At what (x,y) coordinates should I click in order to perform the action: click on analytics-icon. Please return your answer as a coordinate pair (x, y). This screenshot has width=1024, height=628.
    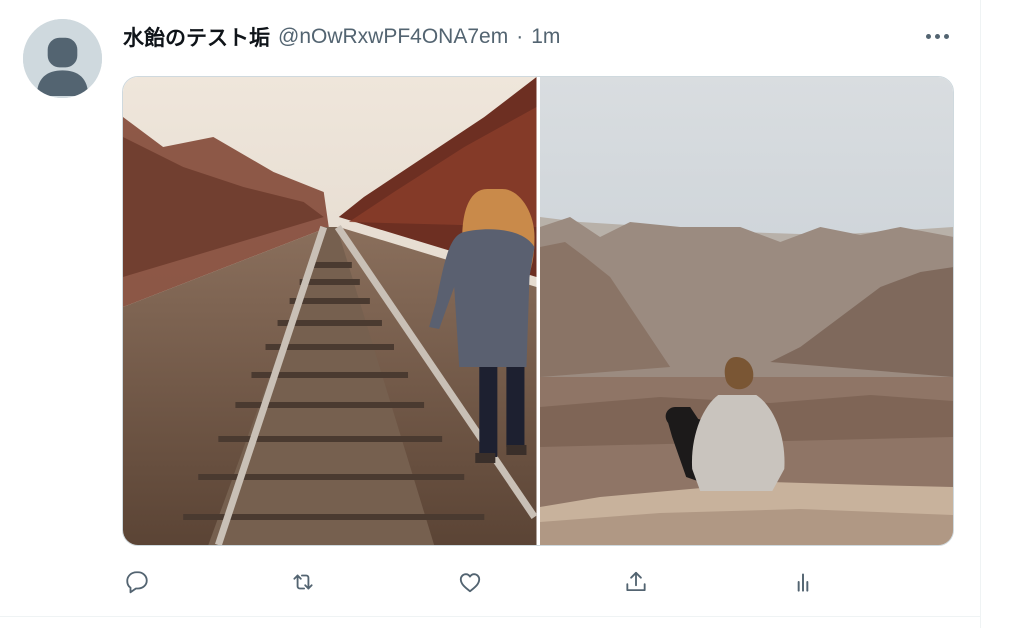
    Looking at the image, I should click on (803, 582).